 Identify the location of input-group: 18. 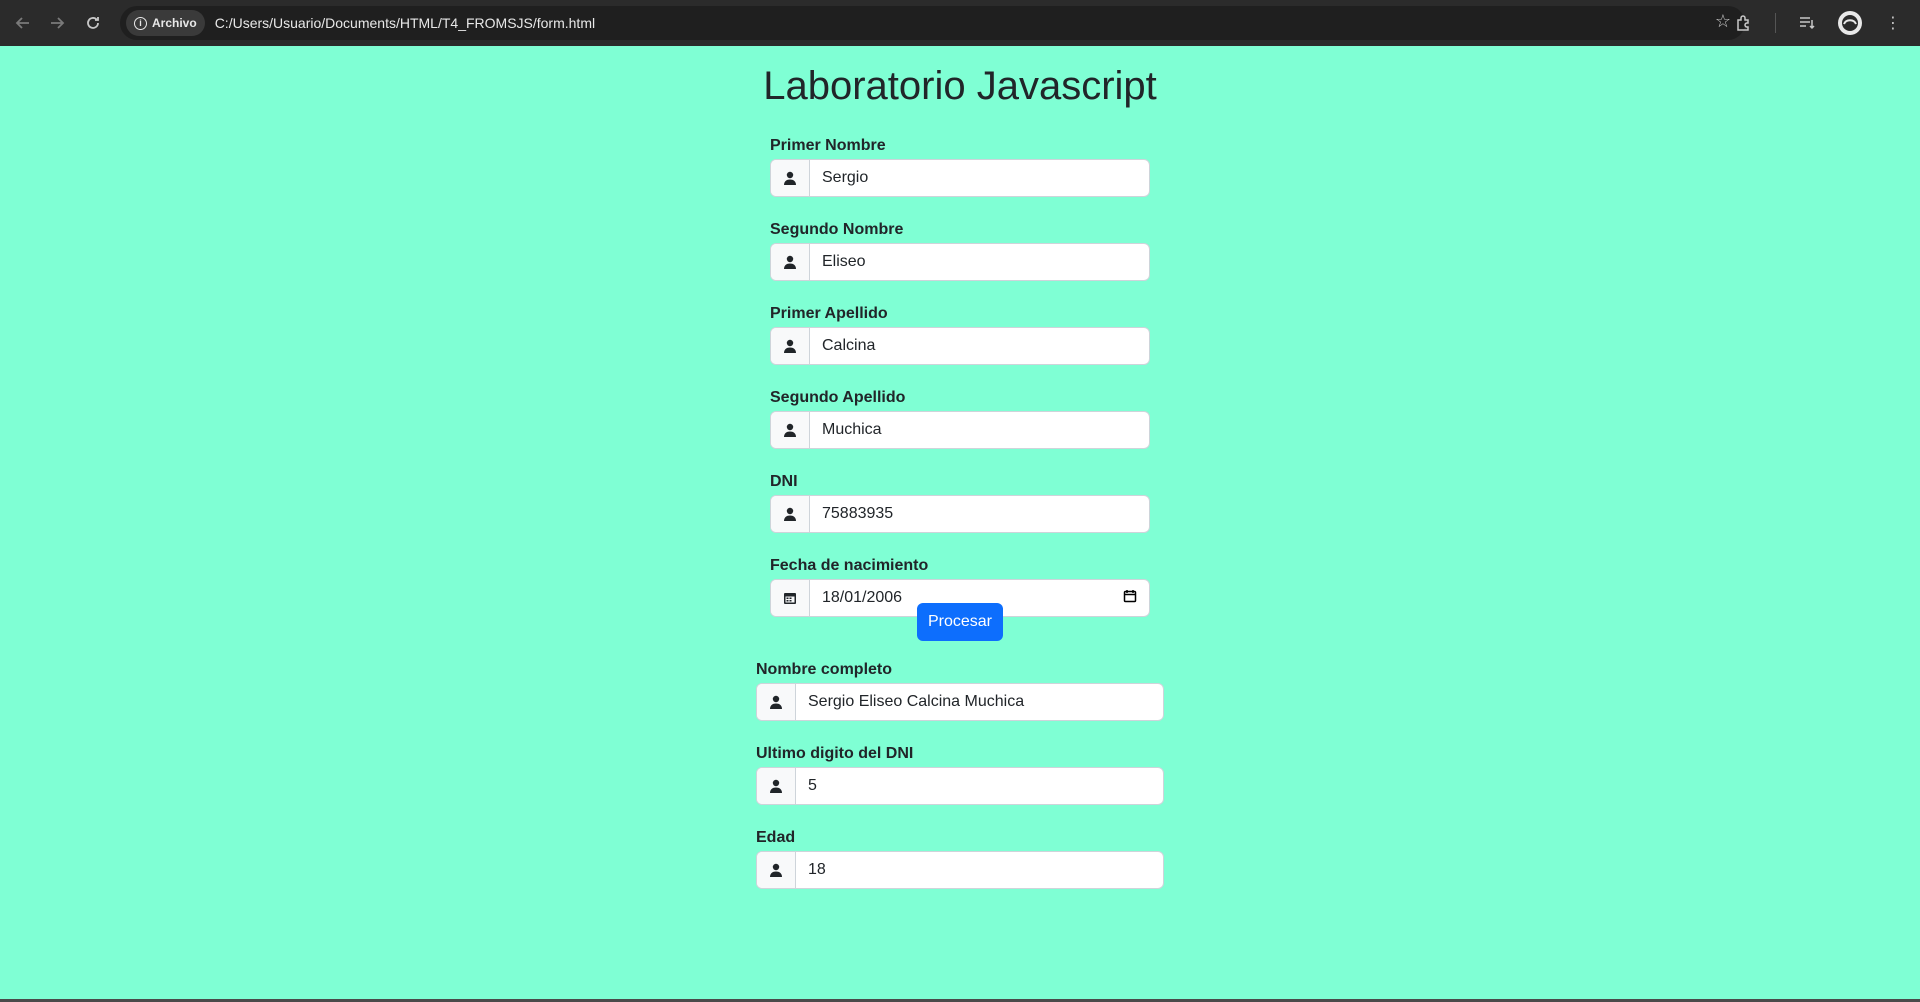
(960, 870).